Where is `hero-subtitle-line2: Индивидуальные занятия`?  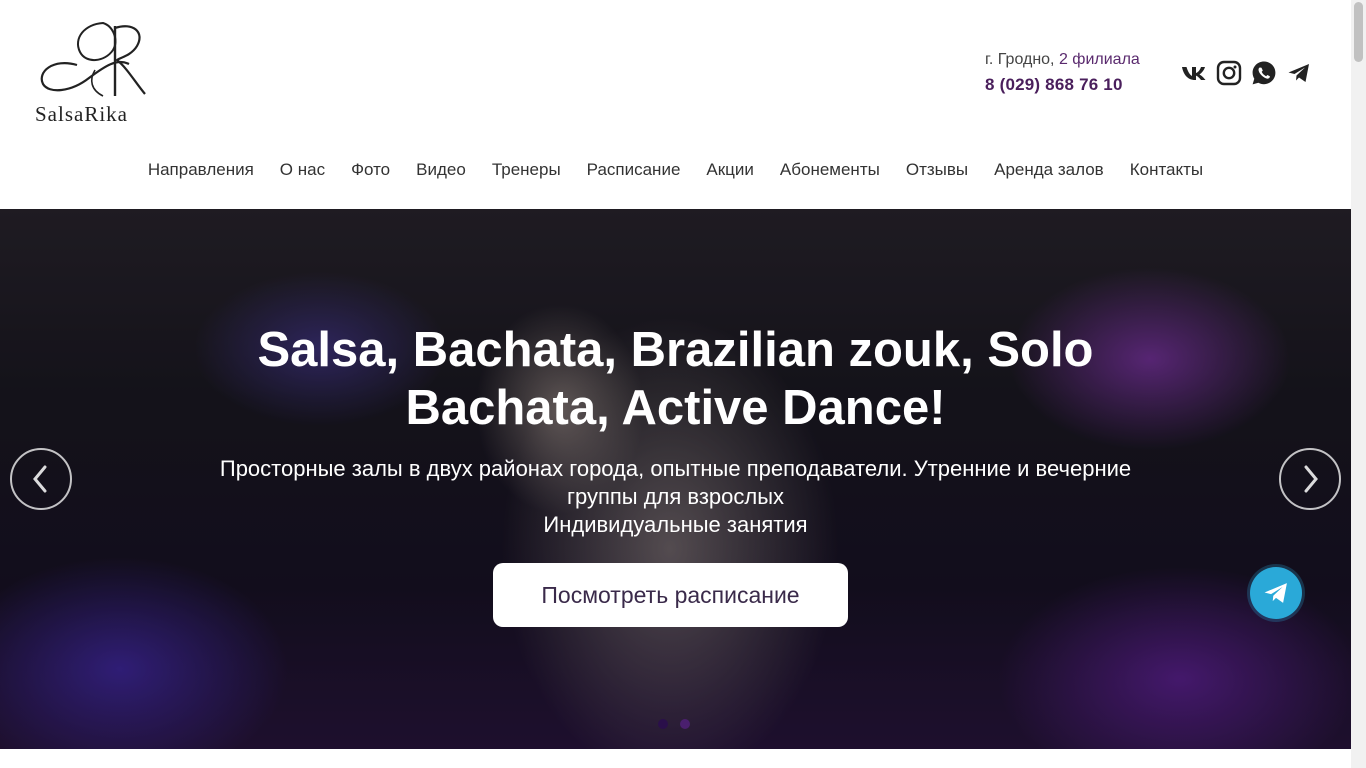 hero-subtitle-line2: Индивидуальные занятия is located at coordinates (675, 524).